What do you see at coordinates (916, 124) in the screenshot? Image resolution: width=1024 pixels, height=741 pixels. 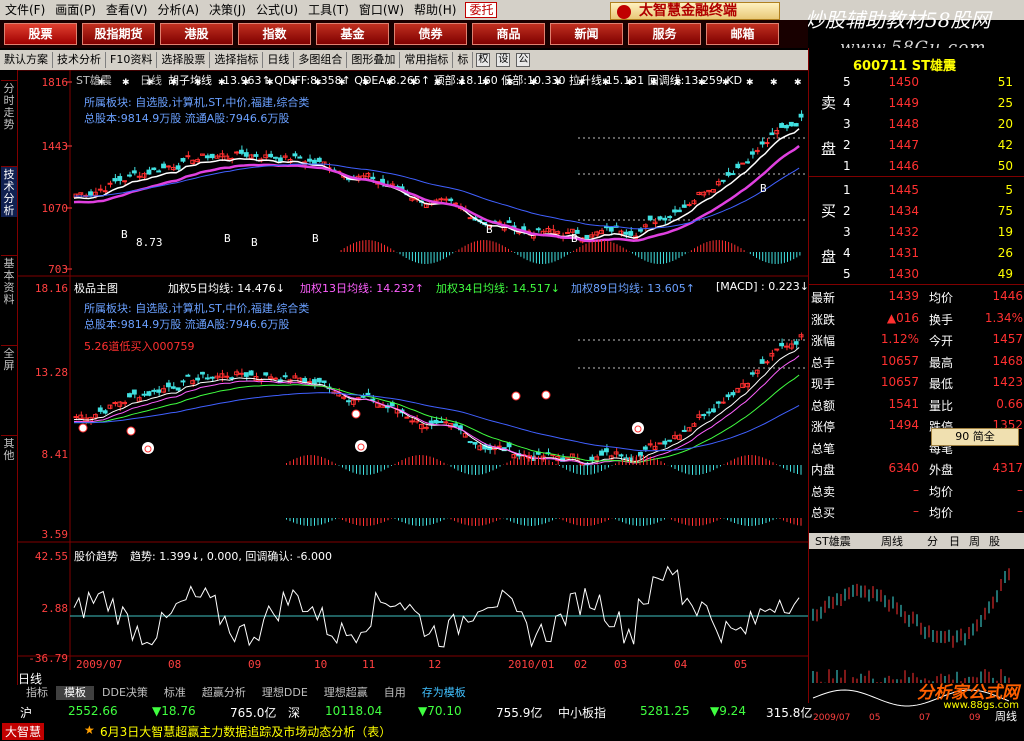 I see `ask-row: 3 1448 20` at bounding box center [916, 124].